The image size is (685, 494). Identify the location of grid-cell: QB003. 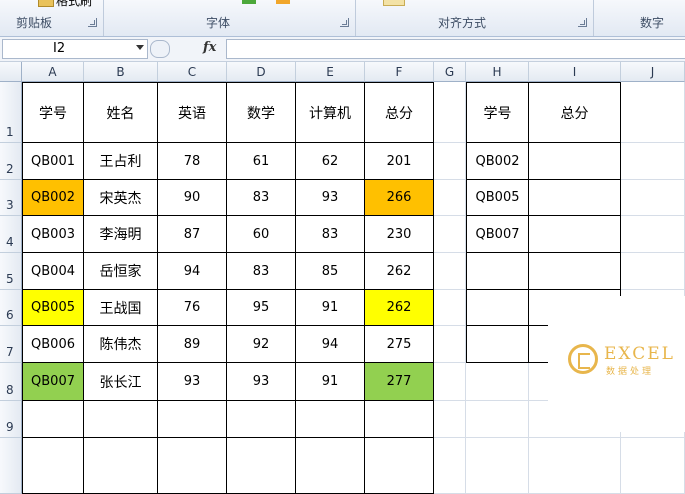
(53, 234).